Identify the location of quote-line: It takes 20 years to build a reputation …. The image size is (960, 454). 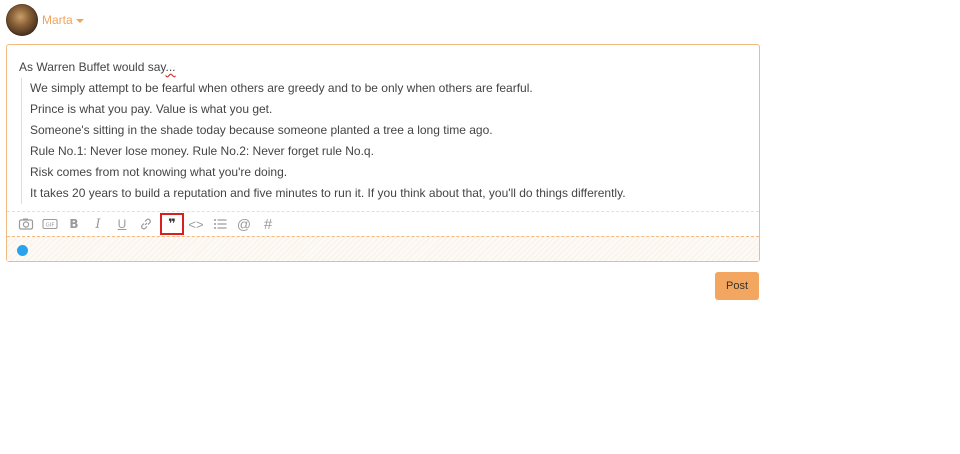
(328, 193).